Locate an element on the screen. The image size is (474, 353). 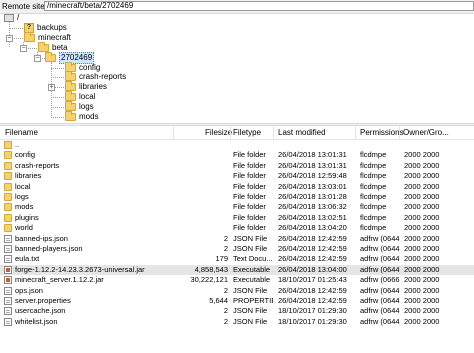
remote-path-input: /minecraft/beta/2702469 is located at coordinates (259, 6).